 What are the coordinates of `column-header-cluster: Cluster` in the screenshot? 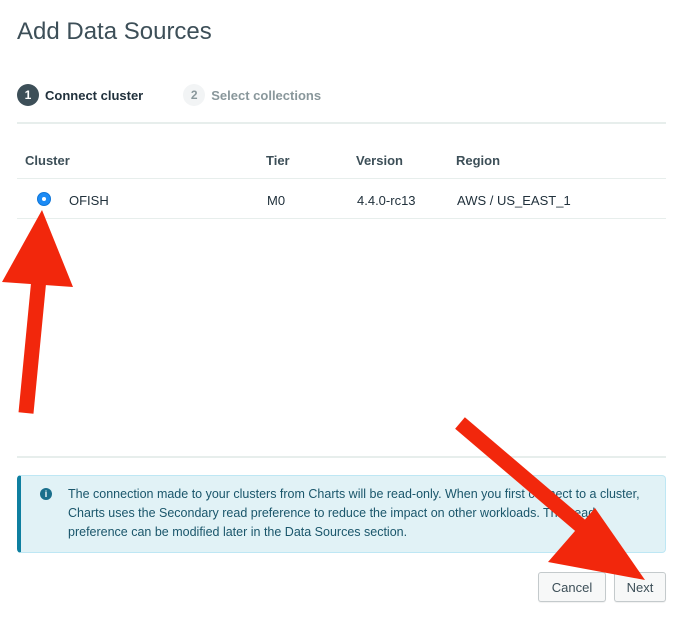 It's located at (47, 160).